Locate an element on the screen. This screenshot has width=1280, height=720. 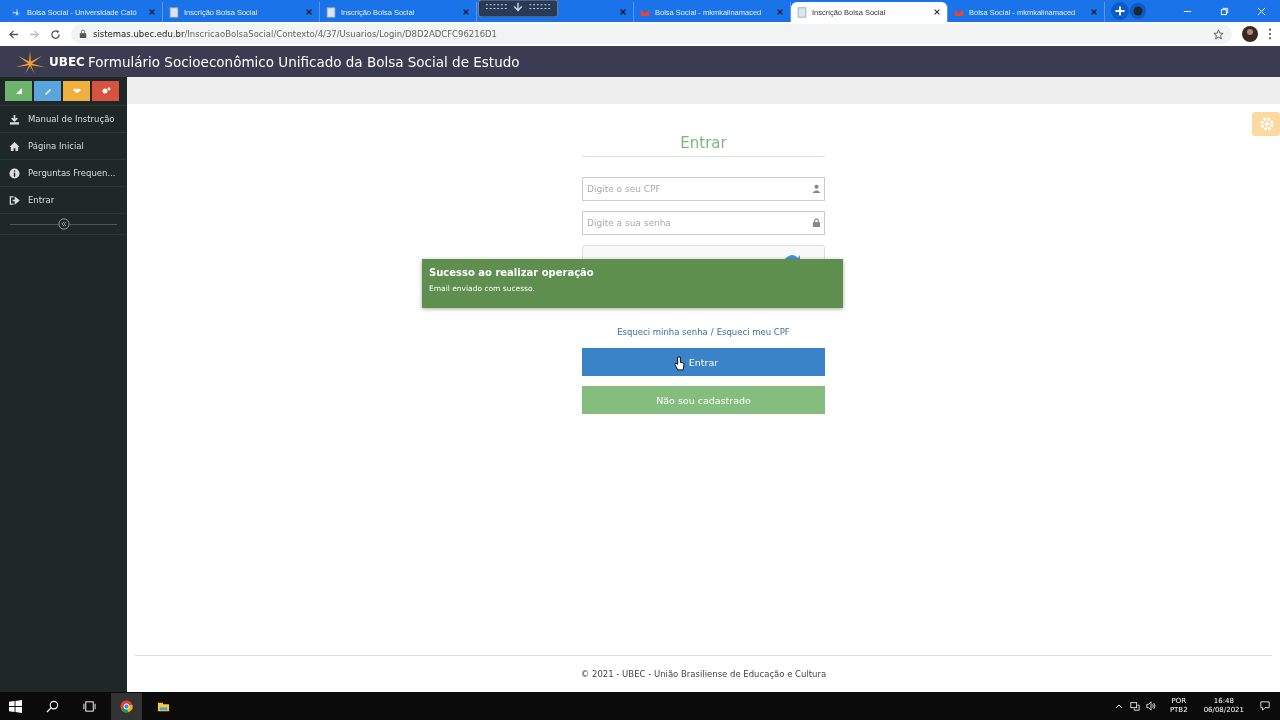
address-bar: sistemas.ubec.edu.br/InscricaoBolsaSocial/Contexto/4/37/Usuarios/Login/D8D2ADCFC96216D1 is located at coordinates (651, 34).